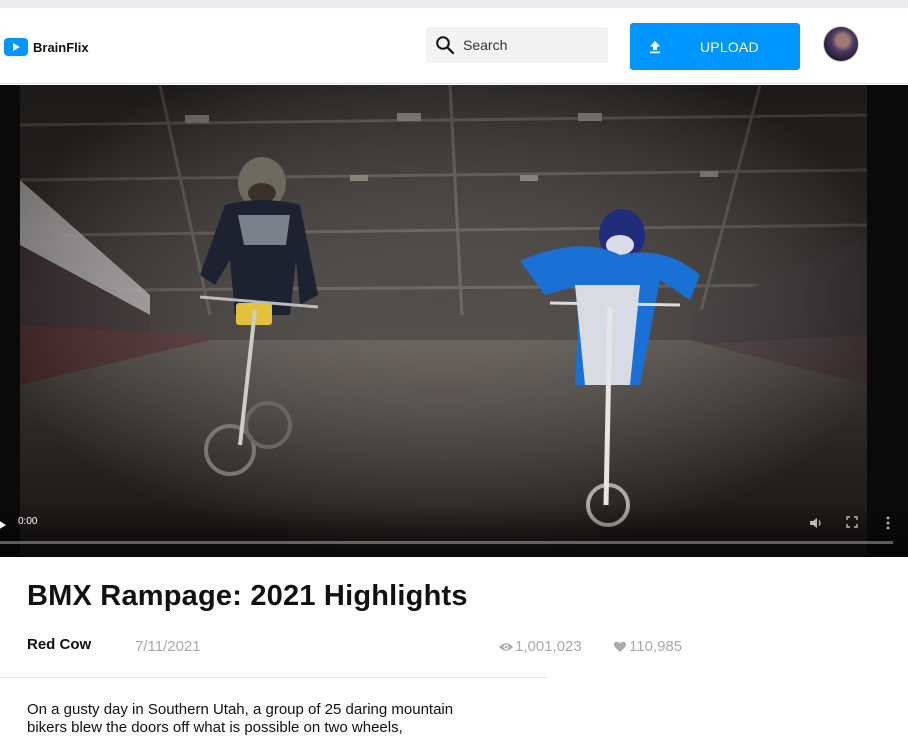 Image resolution: width=908 pixels, height=739 pixels. I want to click on details-divider, so click(274, 677).